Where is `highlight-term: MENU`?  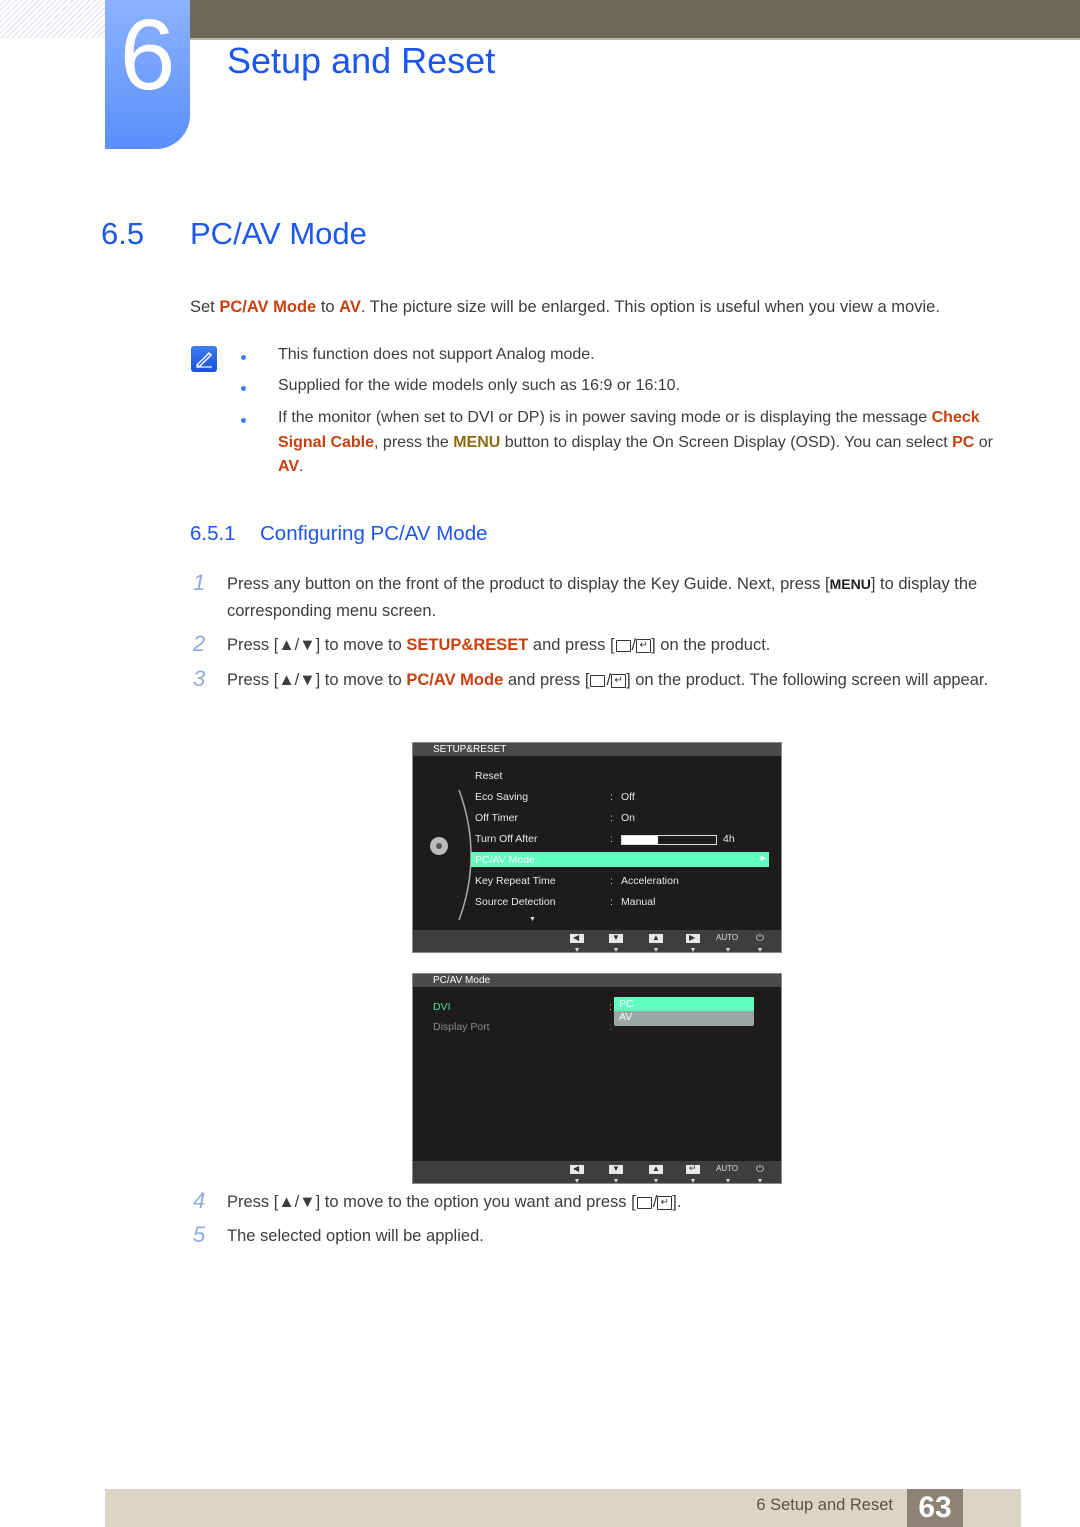
highlight-term: MENU is located at coordinates (477, 442).